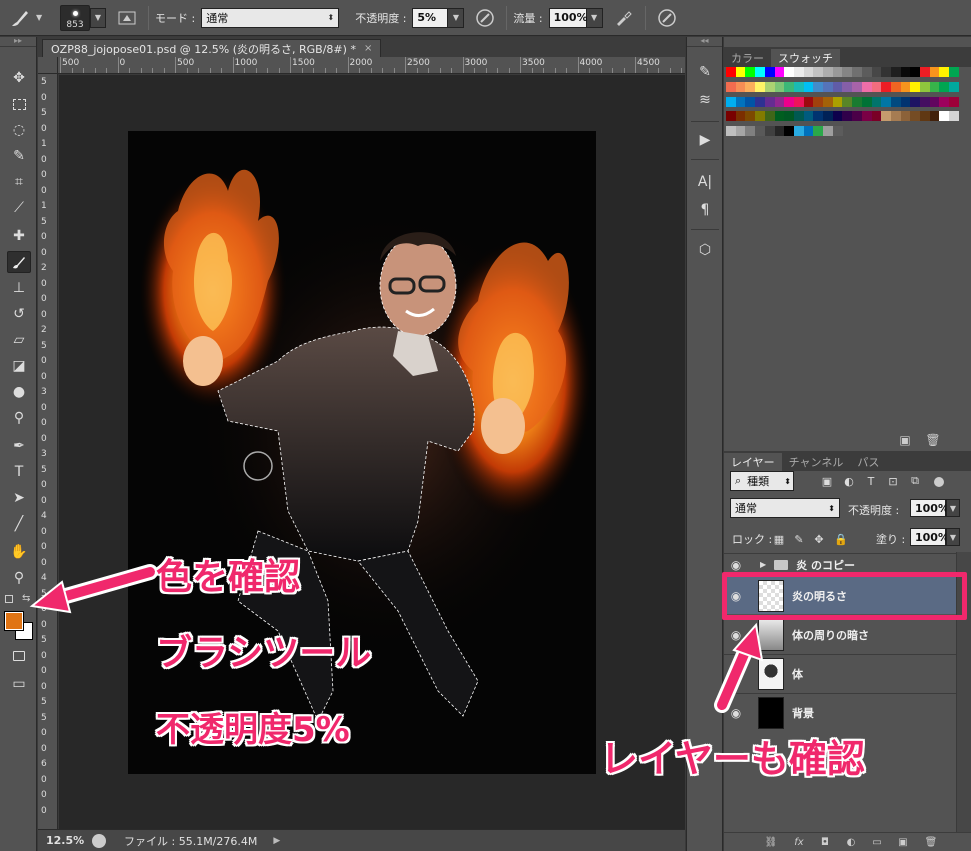 The image size is (971, 851). What do you see at coordinates (264, 653) in the screenshot?
I see `annotation-brush-tool: ブラシツール` at bounding box center [264, 653].